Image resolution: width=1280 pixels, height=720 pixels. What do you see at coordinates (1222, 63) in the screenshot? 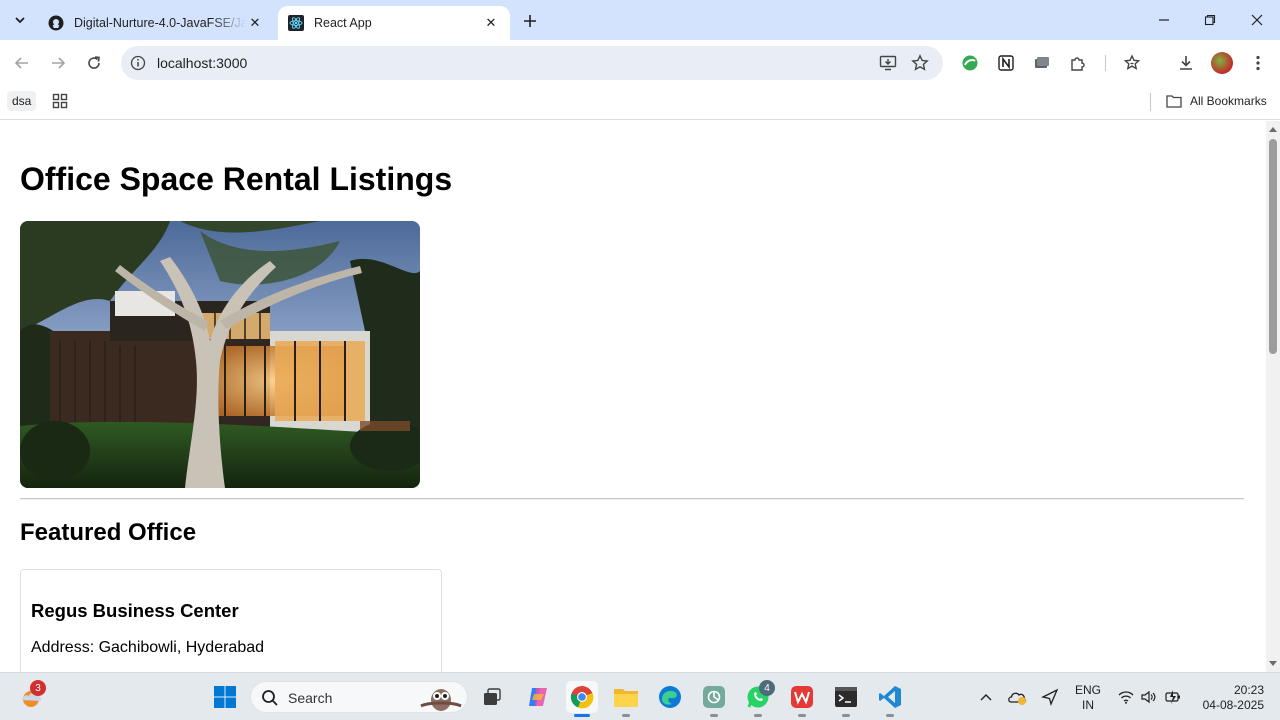
I see `profile-avatar` at bounding box center [1222, 63].